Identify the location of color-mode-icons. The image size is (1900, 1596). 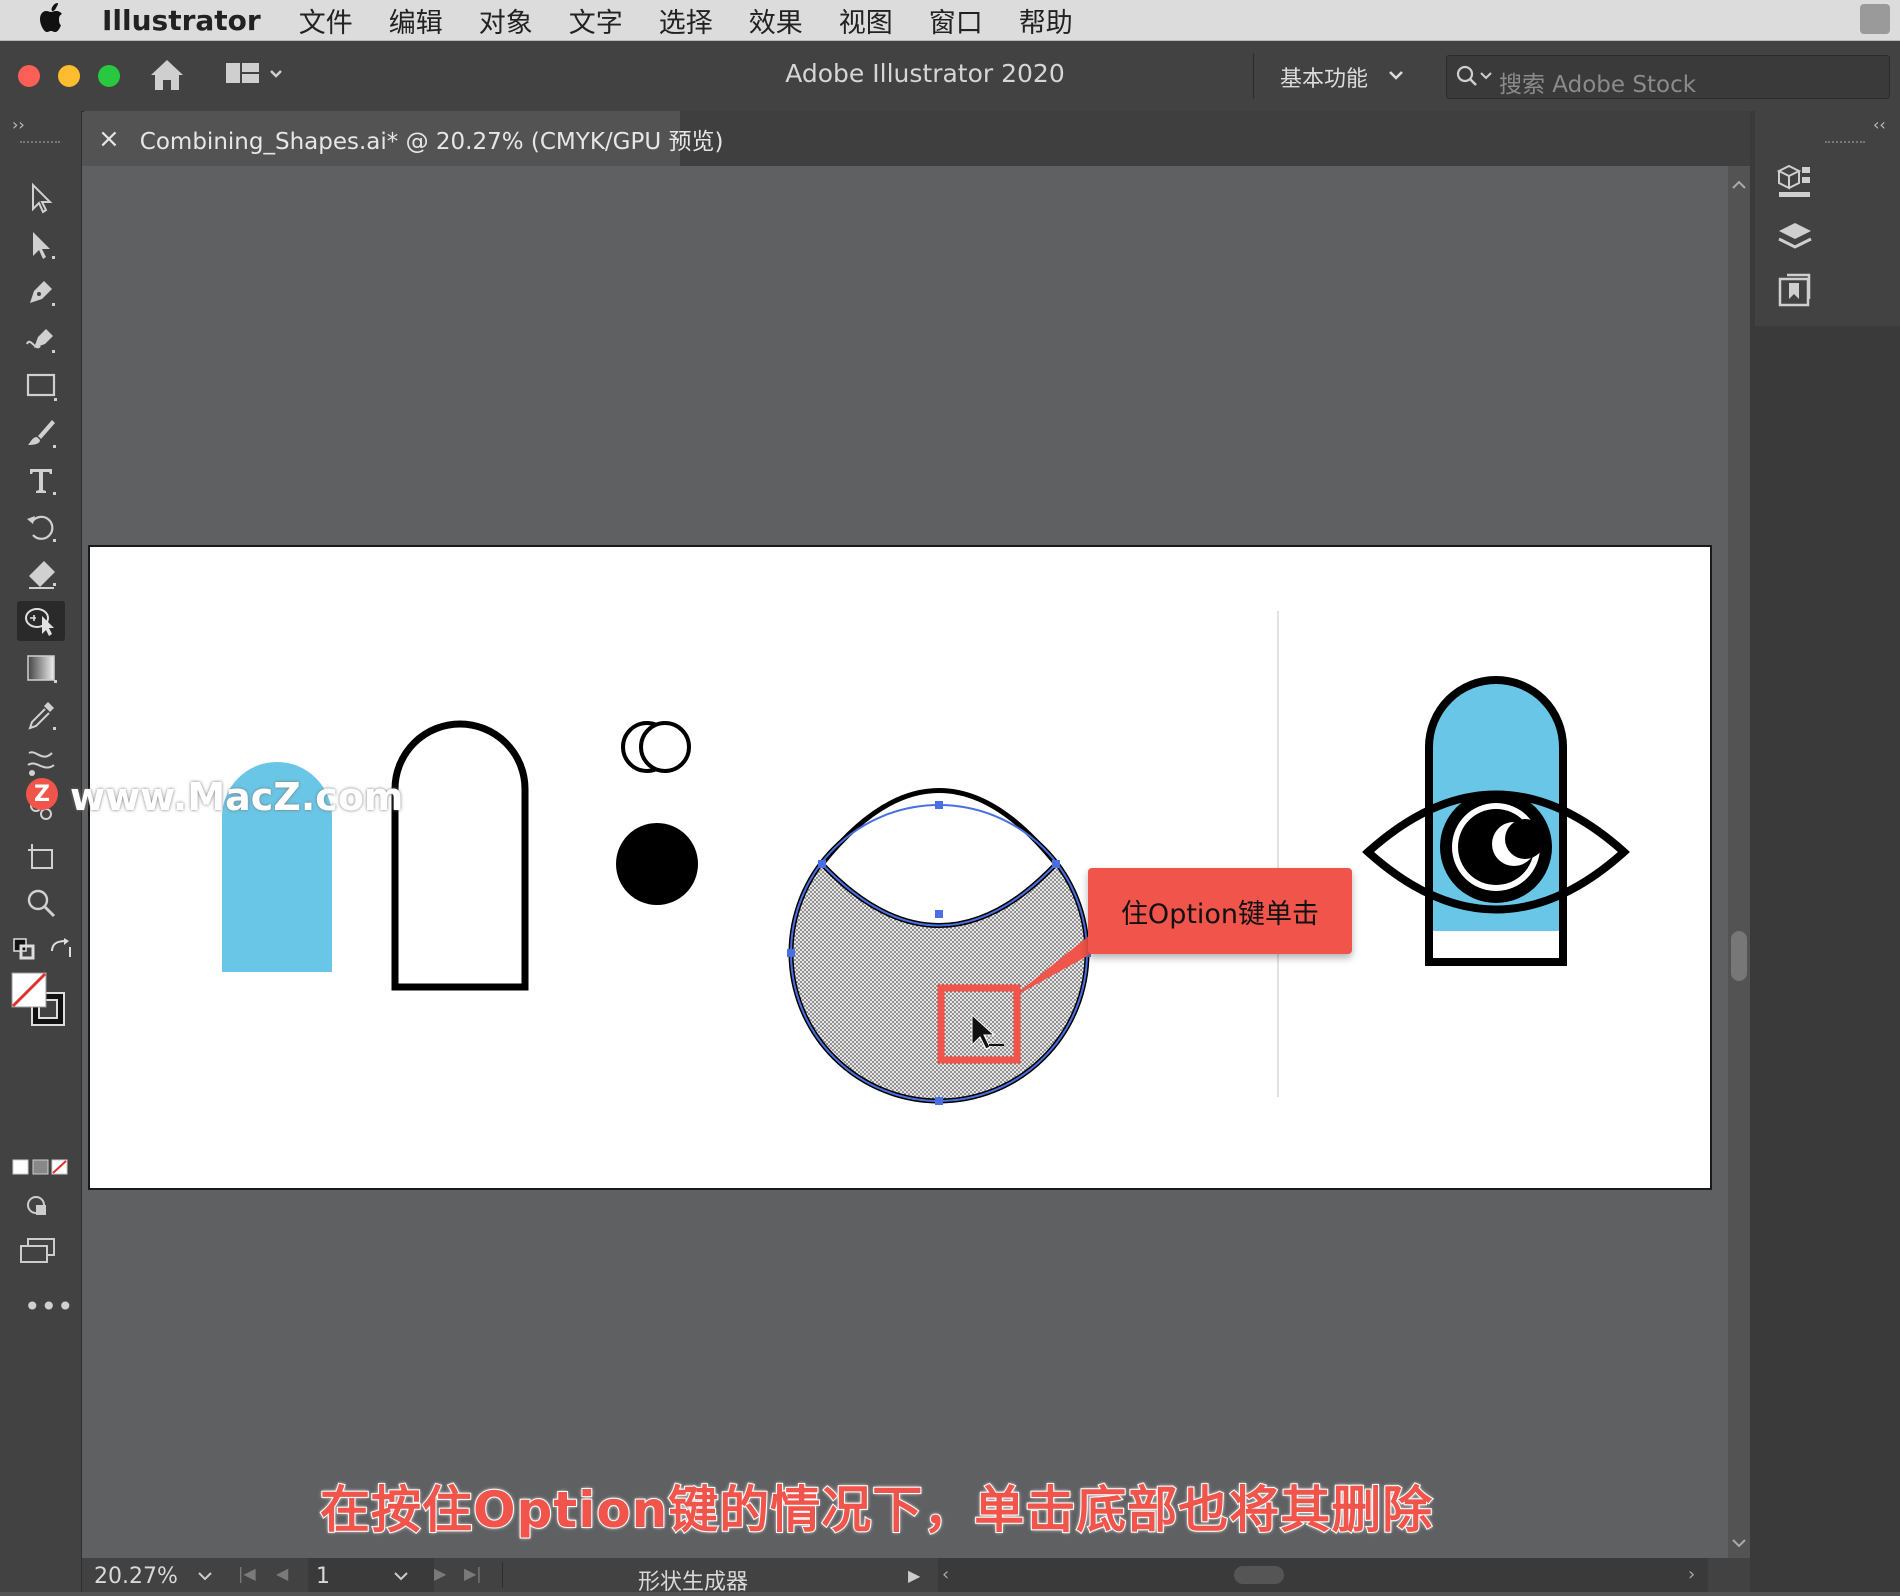
(40, 1169).